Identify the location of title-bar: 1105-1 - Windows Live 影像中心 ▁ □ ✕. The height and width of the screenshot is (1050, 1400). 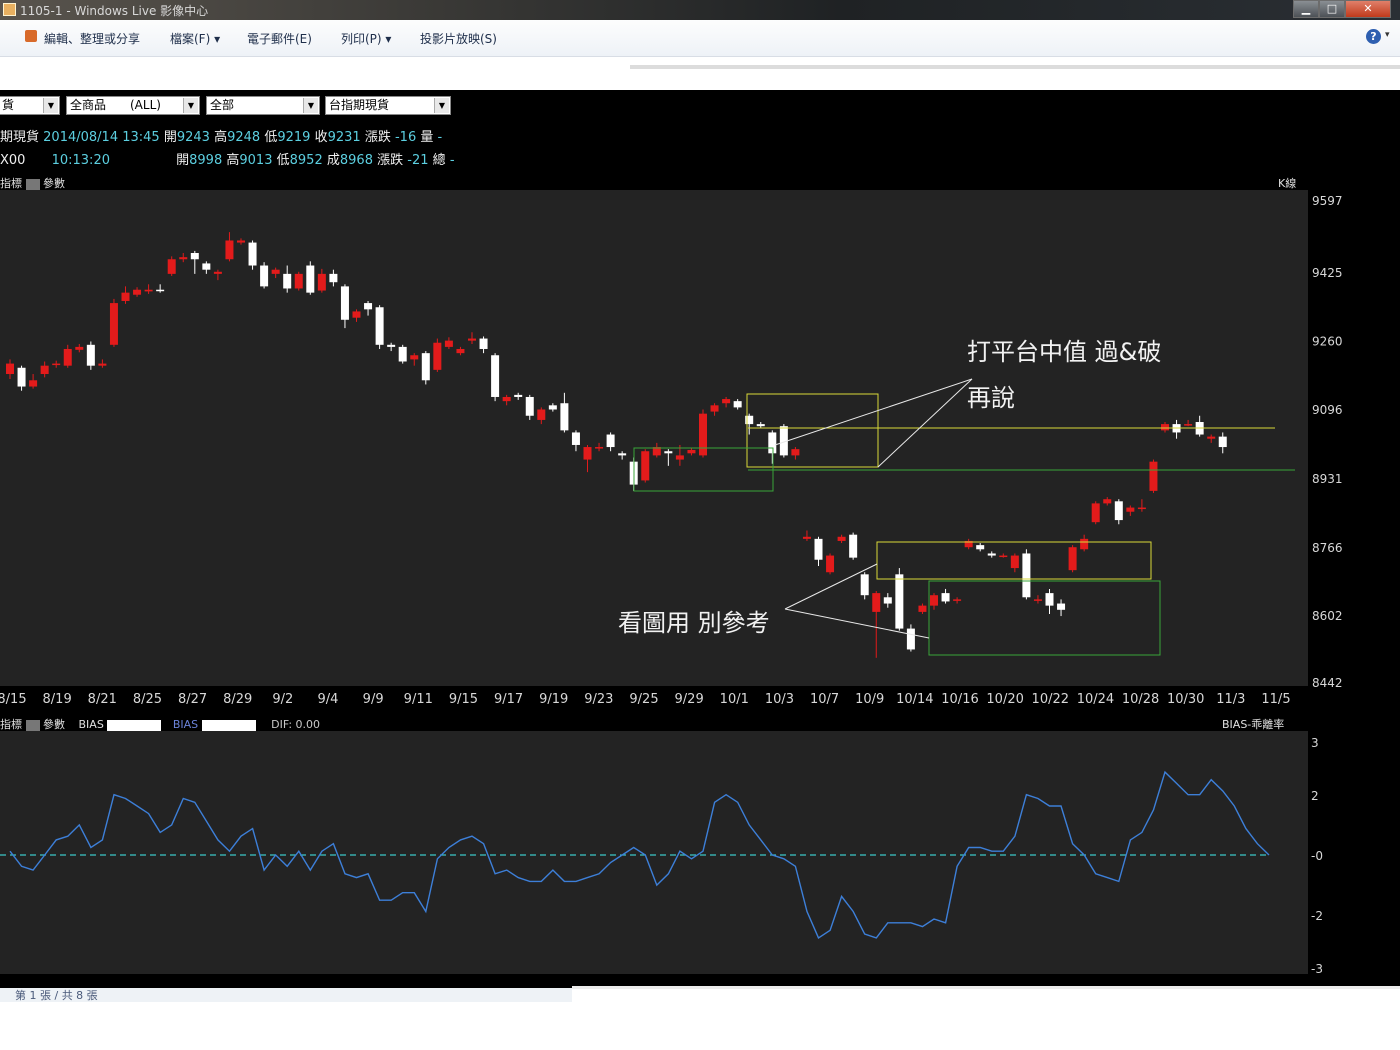
(700, 10).